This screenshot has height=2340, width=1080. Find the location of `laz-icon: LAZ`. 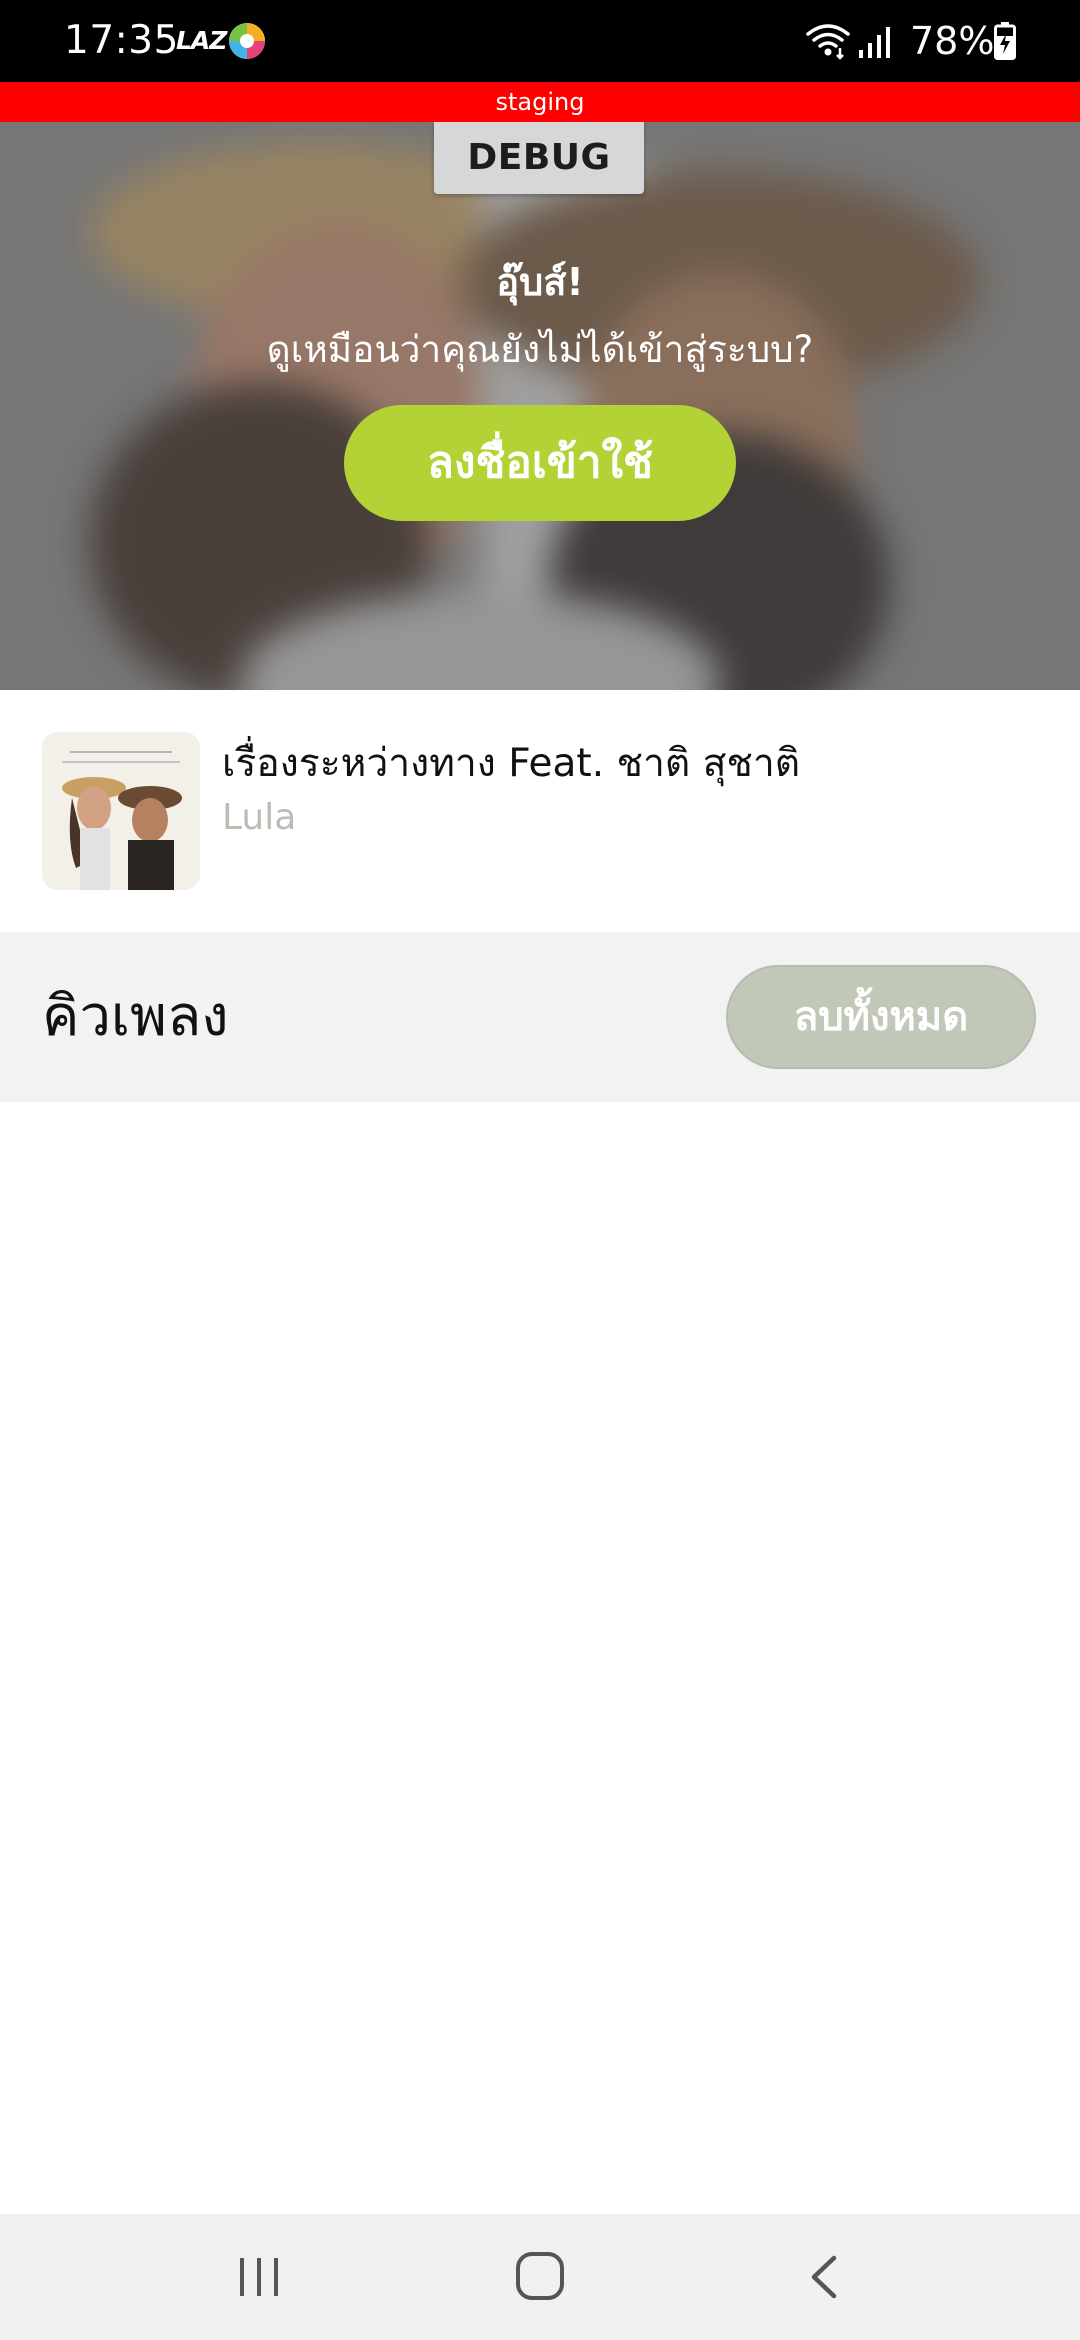

laz-icon: LAZ is located at coordinates (201, 40).